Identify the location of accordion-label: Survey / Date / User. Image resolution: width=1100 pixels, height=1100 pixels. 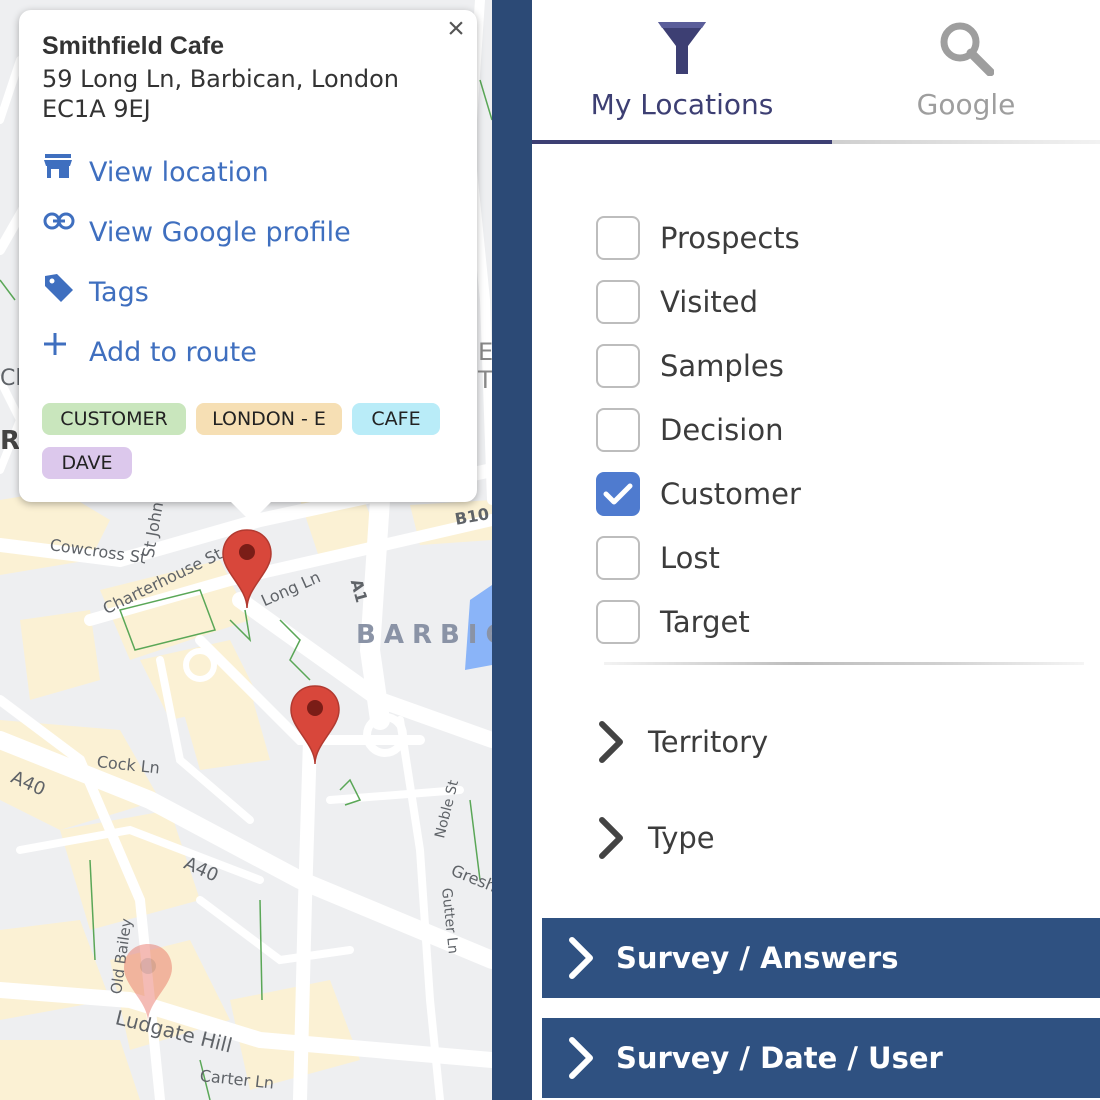
(779, 1058).